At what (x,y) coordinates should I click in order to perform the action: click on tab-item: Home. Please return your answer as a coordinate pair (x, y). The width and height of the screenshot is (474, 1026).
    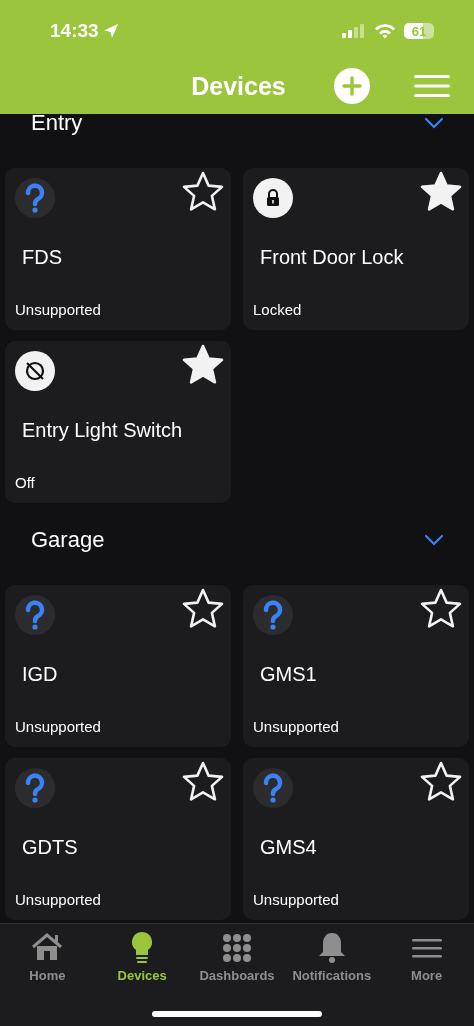
    Looking at the image, I should click on (47, 956).